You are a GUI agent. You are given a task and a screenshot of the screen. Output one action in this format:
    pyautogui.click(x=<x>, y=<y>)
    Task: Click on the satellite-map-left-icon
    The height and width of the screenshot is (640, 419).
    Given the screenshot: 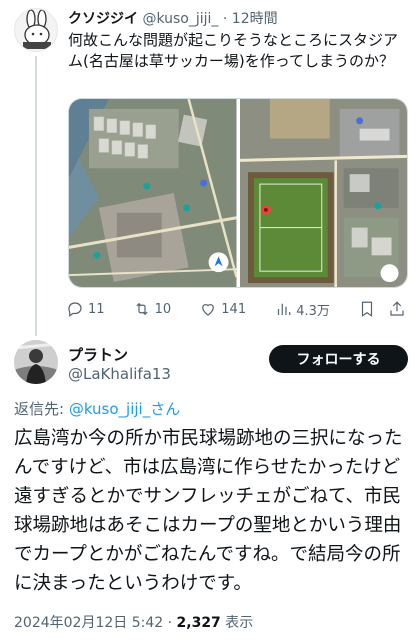 What is the action you would take?
    pyautogui.click(x=153, y=193)
    